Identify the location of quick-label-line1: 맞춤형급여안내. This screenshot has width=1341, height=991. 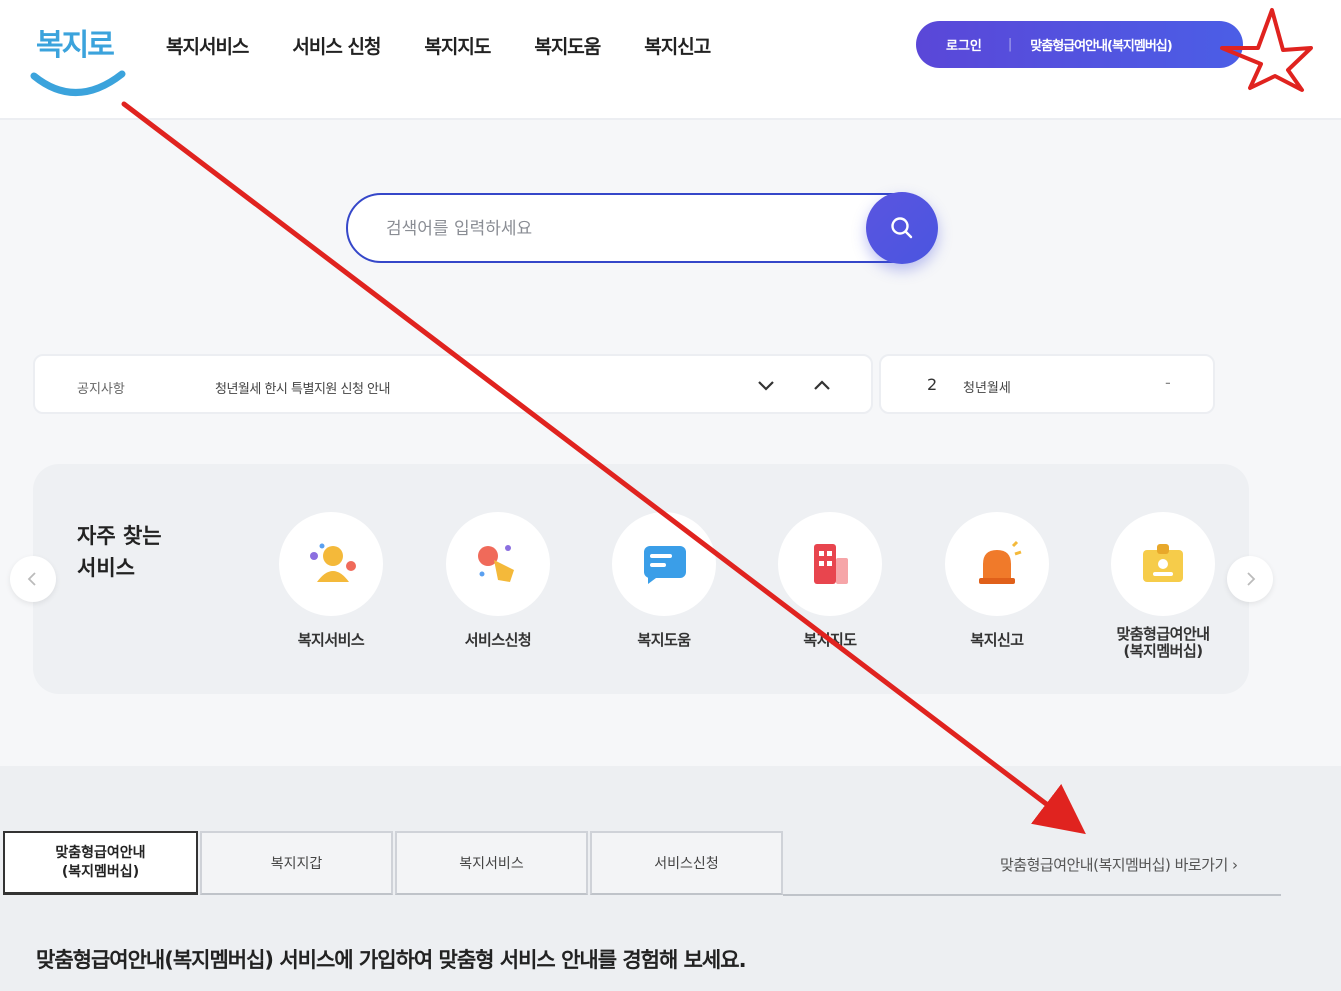
(1163, 634).